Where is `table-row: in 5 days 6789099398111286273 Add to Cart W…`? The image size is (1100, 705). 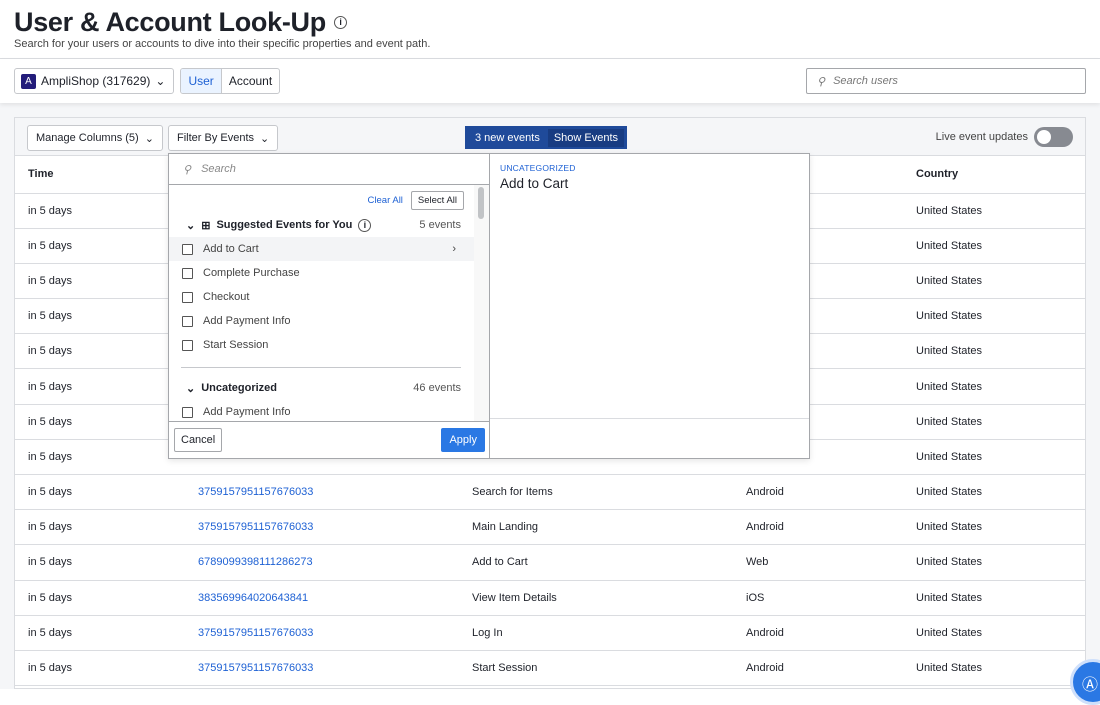
table-row: in 5 days 6789099398111286273 Add to Cart W… is located at coordinates (550, 562).